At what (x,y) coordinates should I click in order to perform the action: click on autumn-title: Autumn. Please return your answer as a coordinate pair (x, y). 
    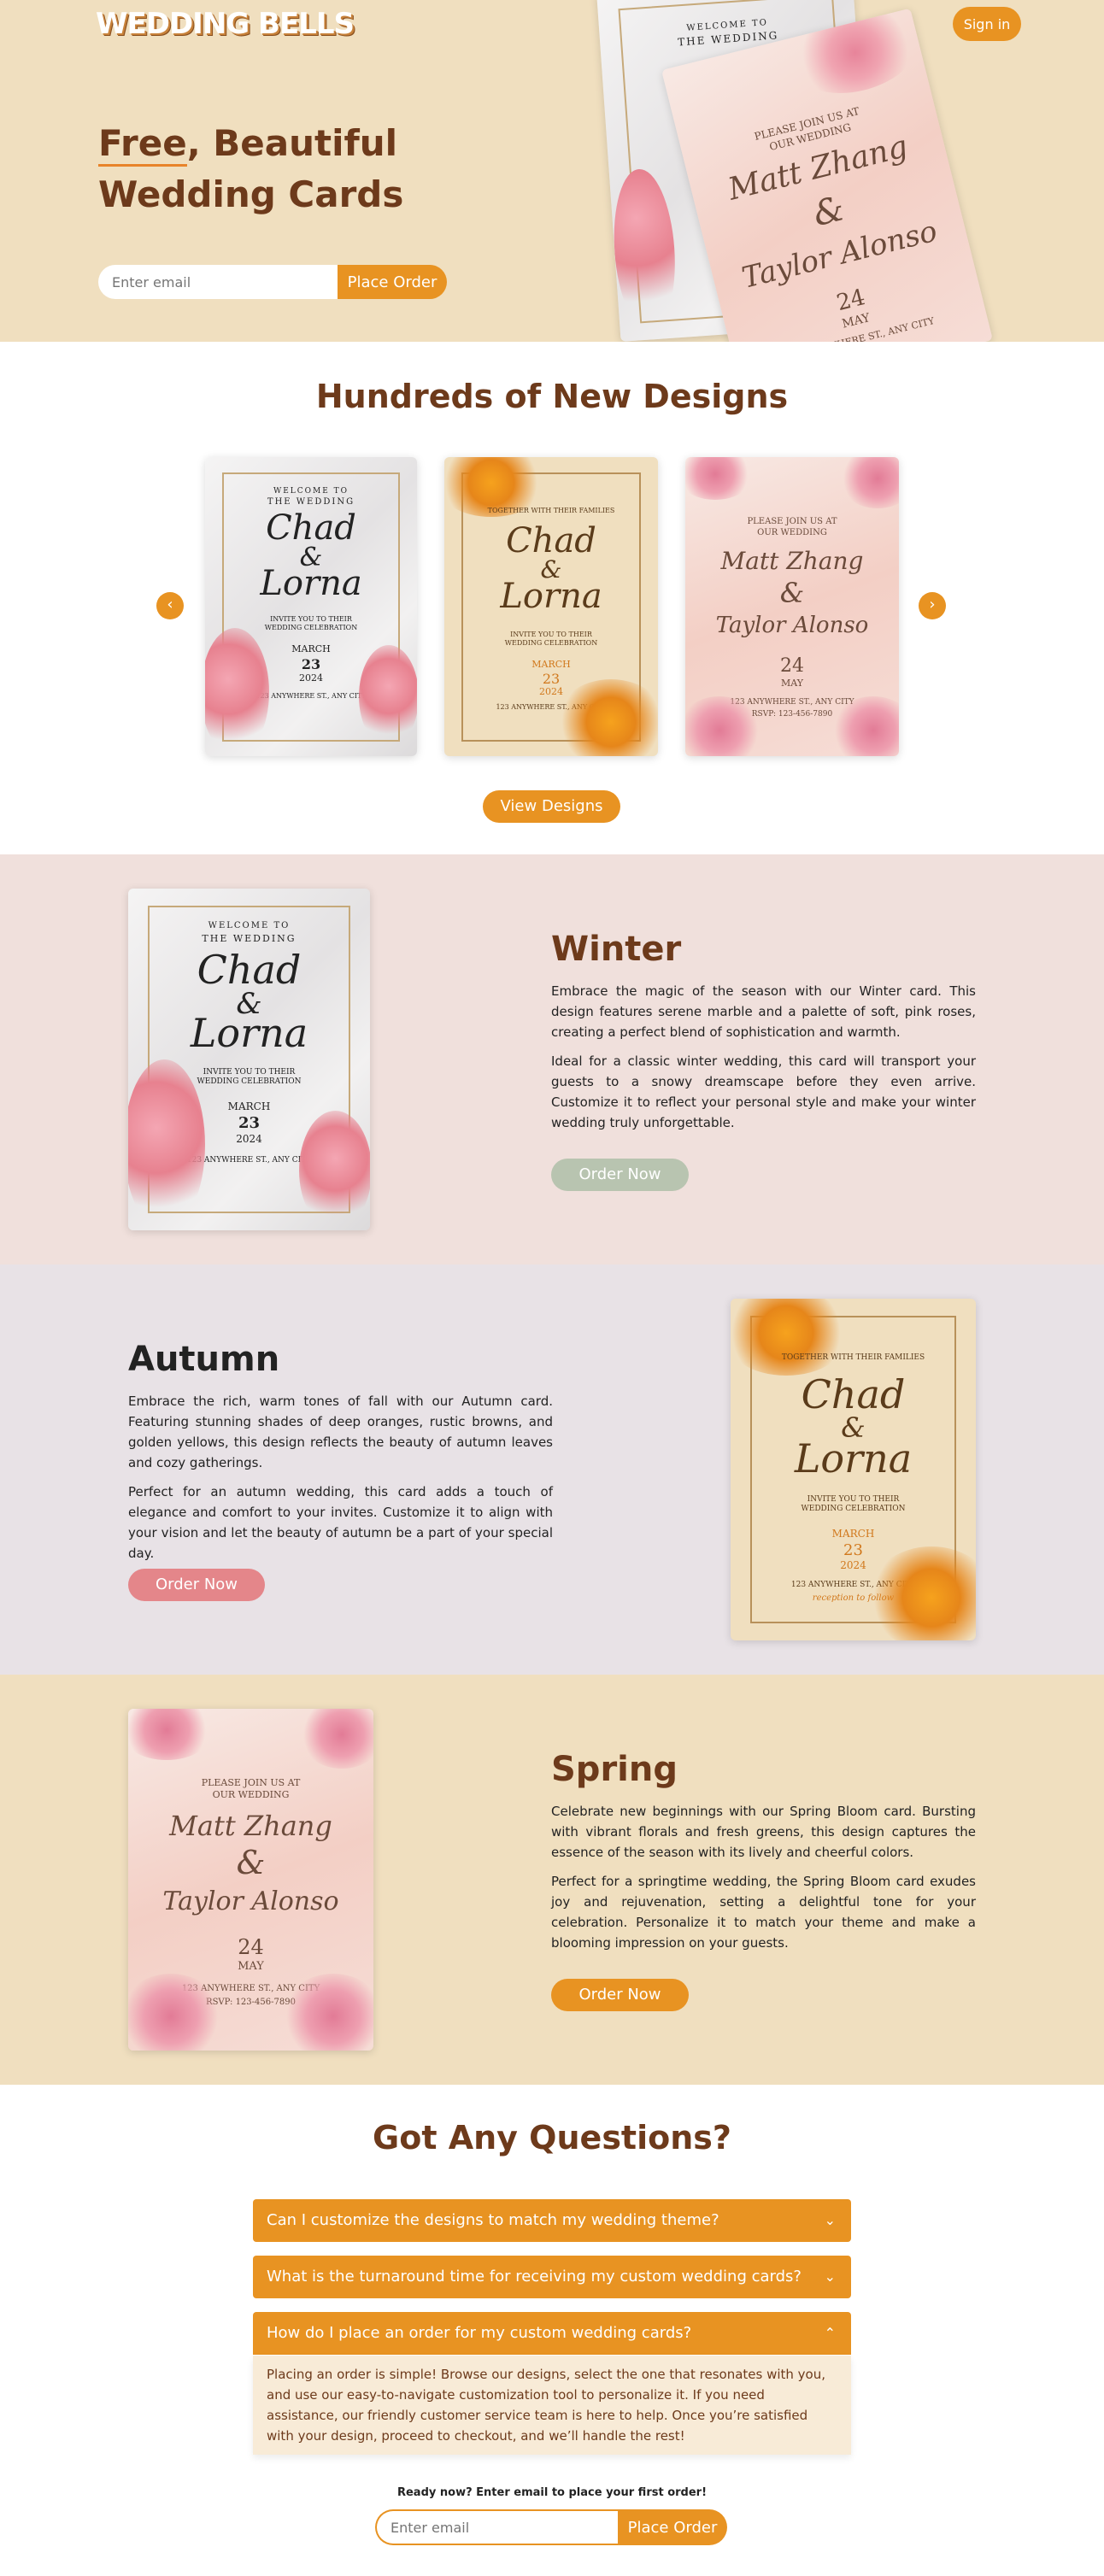
    Looking at the image, I should click on (204, 1359).